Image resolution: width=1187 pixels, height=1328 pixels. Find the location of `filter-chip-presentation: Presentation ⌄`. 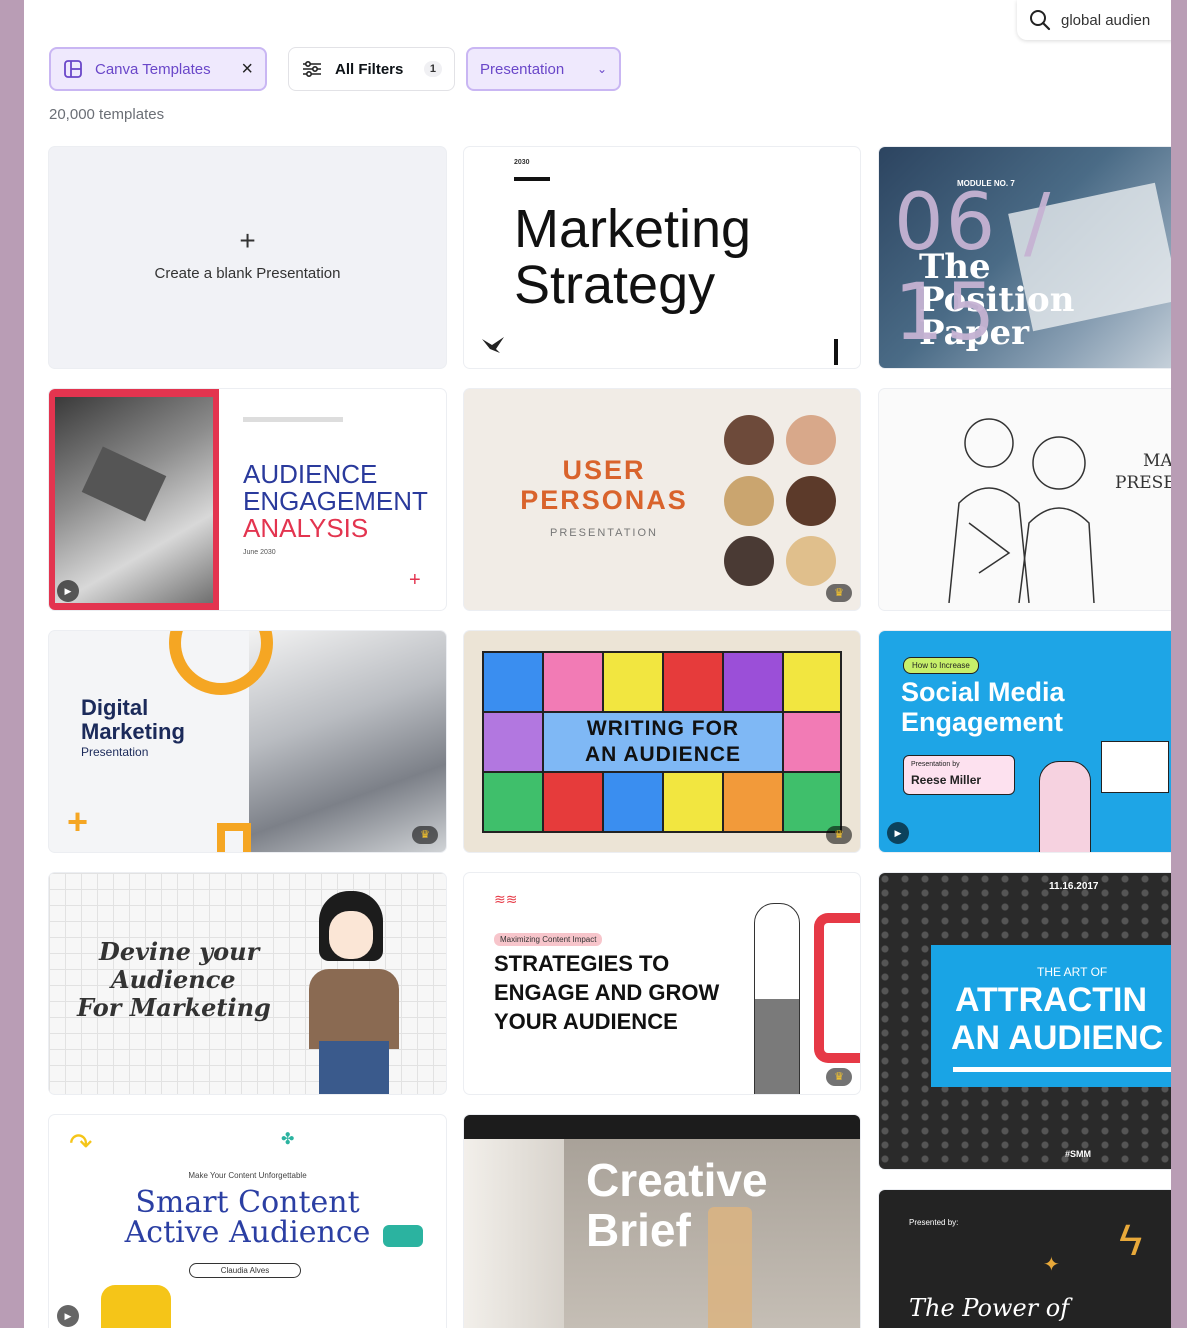

filter-chip-presentation: Presentation ⌄ is located at coordinates (543, 69).